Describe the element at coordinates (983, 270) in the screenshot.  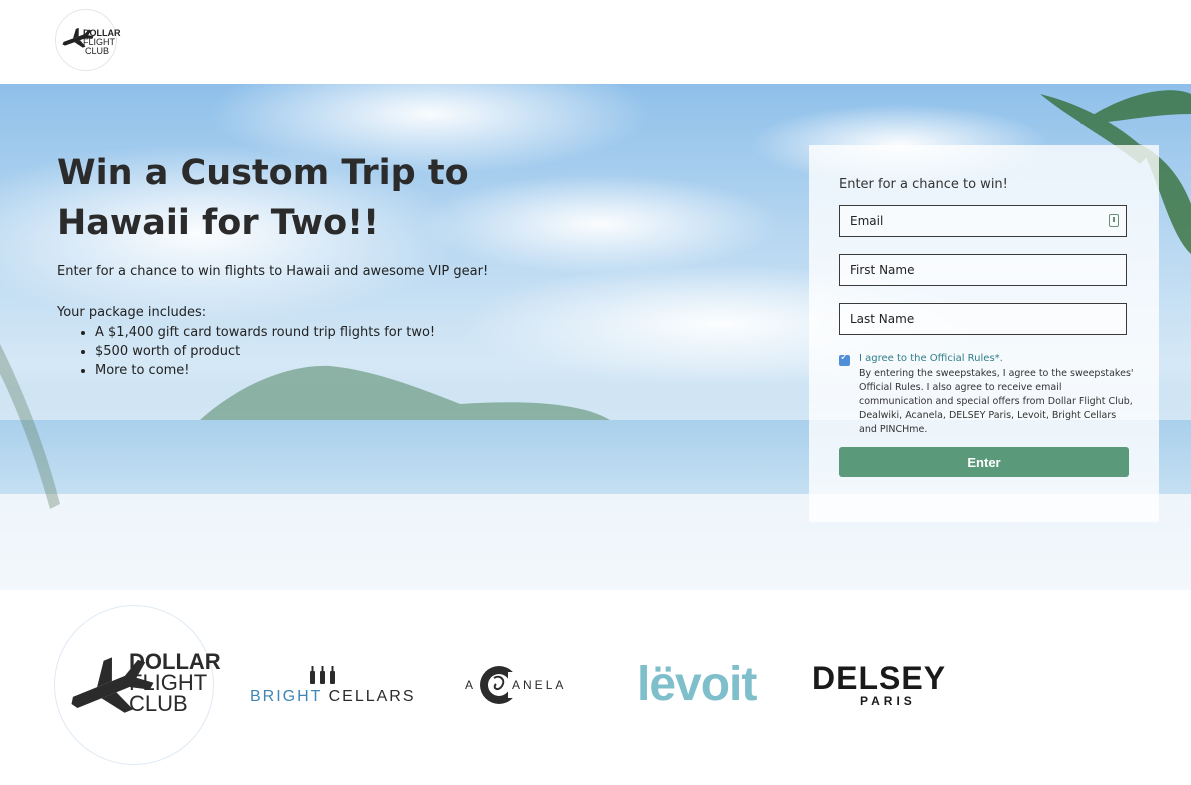
I see `first-name-field` at that location.